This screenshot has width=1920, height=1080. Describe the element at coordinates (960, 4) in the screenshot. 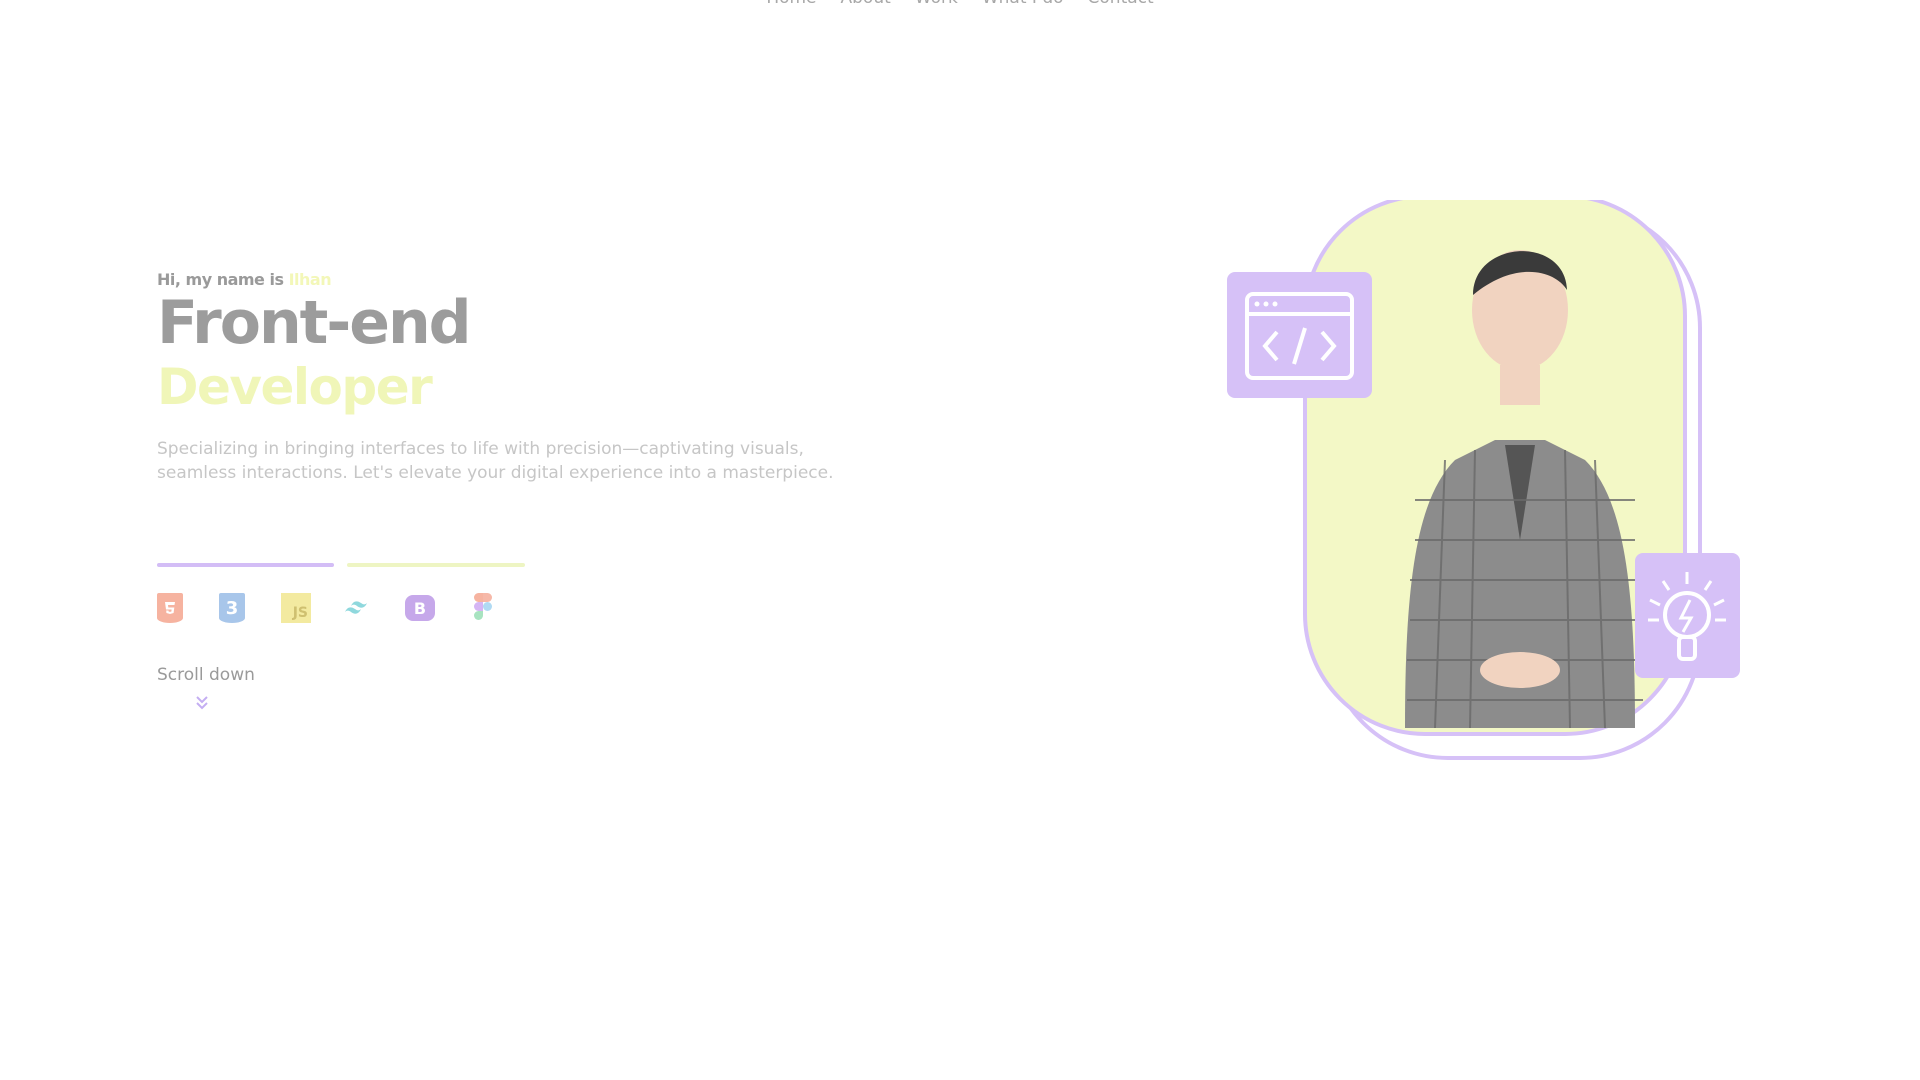

I see `top-nav: Home About Work What I do Contact` at that location.